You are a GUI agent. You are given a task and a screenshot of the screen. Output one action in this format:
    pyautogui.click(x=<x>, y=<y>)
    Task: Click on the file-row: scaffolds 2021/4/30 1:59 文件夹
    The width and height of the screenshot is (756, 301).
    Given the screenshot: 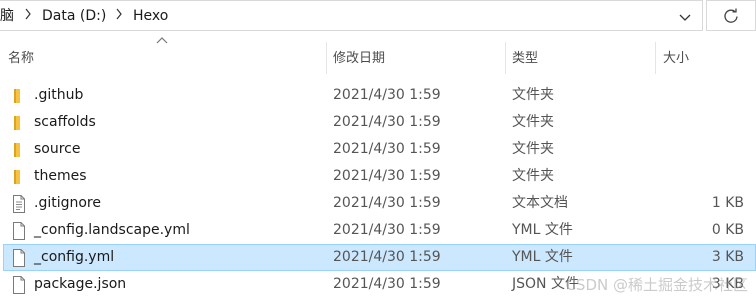 What is the action you would take?
    pyautogui.click(x=378, y=122)
    